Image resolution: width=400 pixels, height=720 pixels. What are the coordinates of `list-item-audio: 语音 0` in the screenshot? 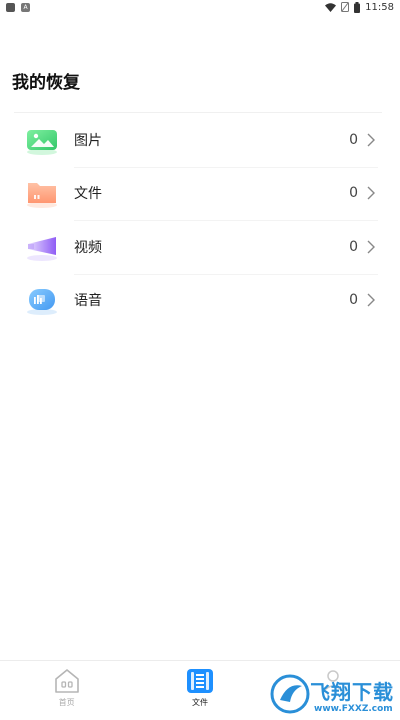 It's located at (200, 300).